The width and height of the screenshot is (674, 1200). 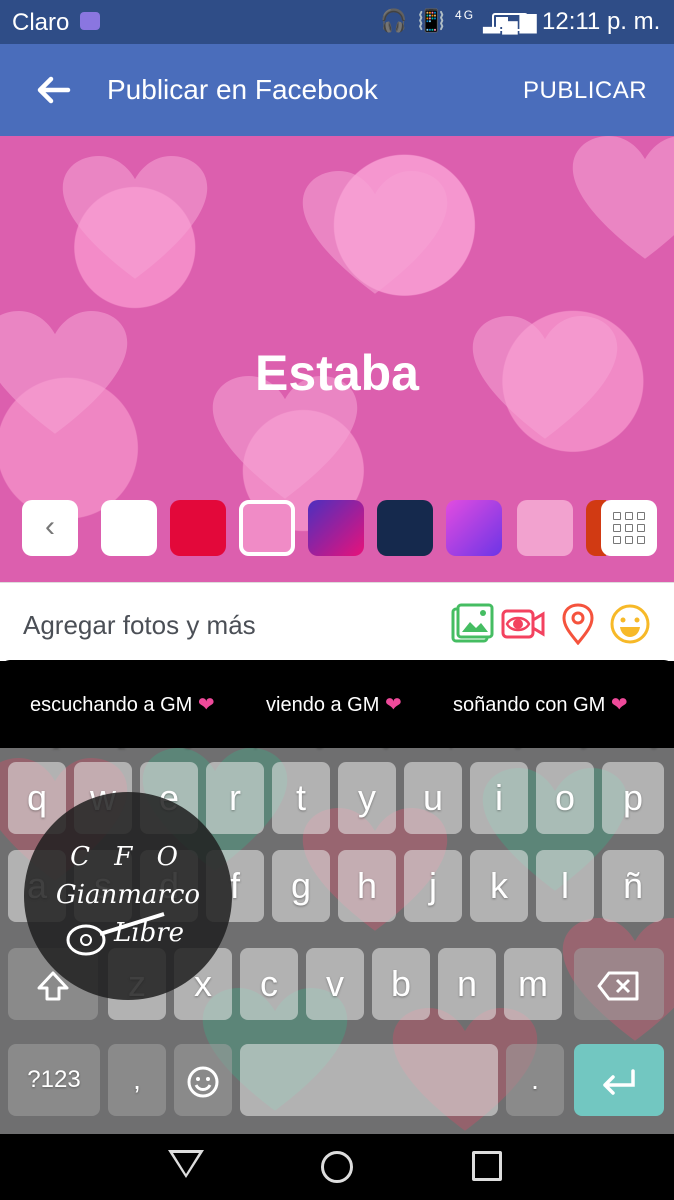 I want to click on background-swatch-row: ‹, so click(x=337, y=530).